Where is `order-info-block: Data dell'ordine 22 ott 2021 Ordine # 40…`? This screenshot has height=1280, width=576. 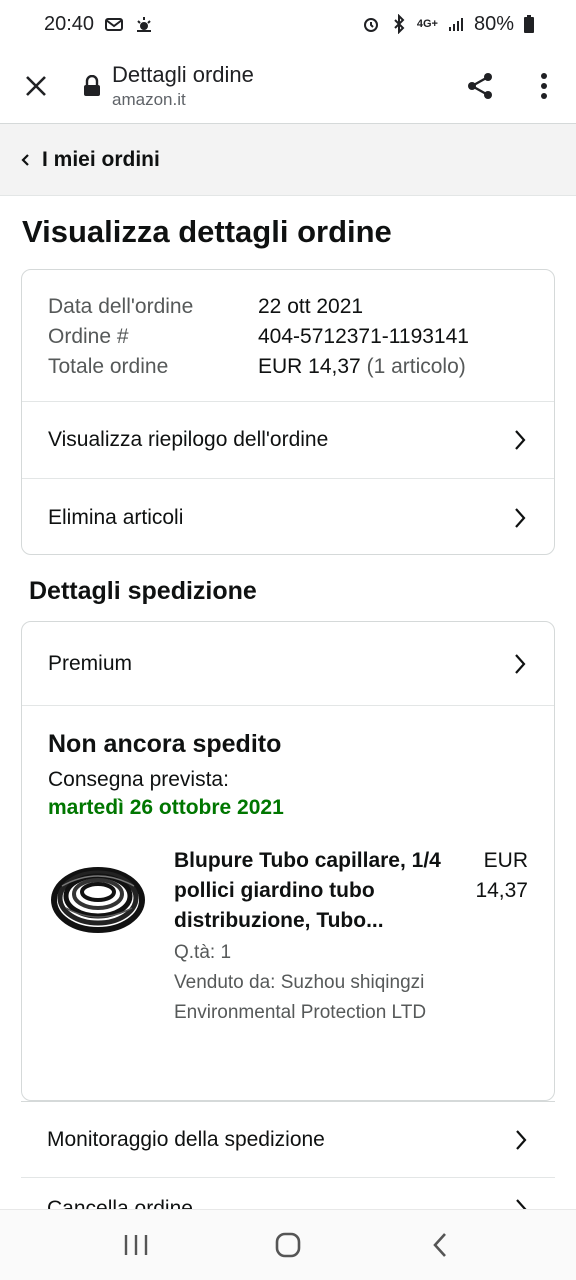 order-info-block: Data dell'ordine 22 ott 2021 Ordine # 40… is located at coordinates (288, 336).